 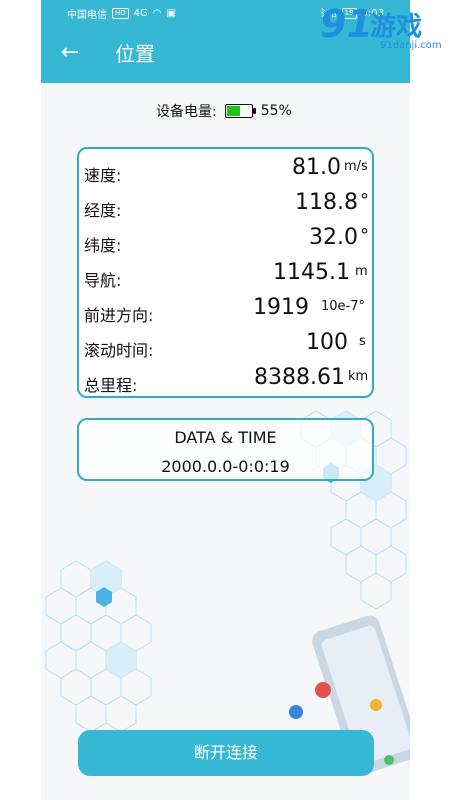 I want to click on device-battery-row: 设备电量: 55%, so click(x=224, y=111).